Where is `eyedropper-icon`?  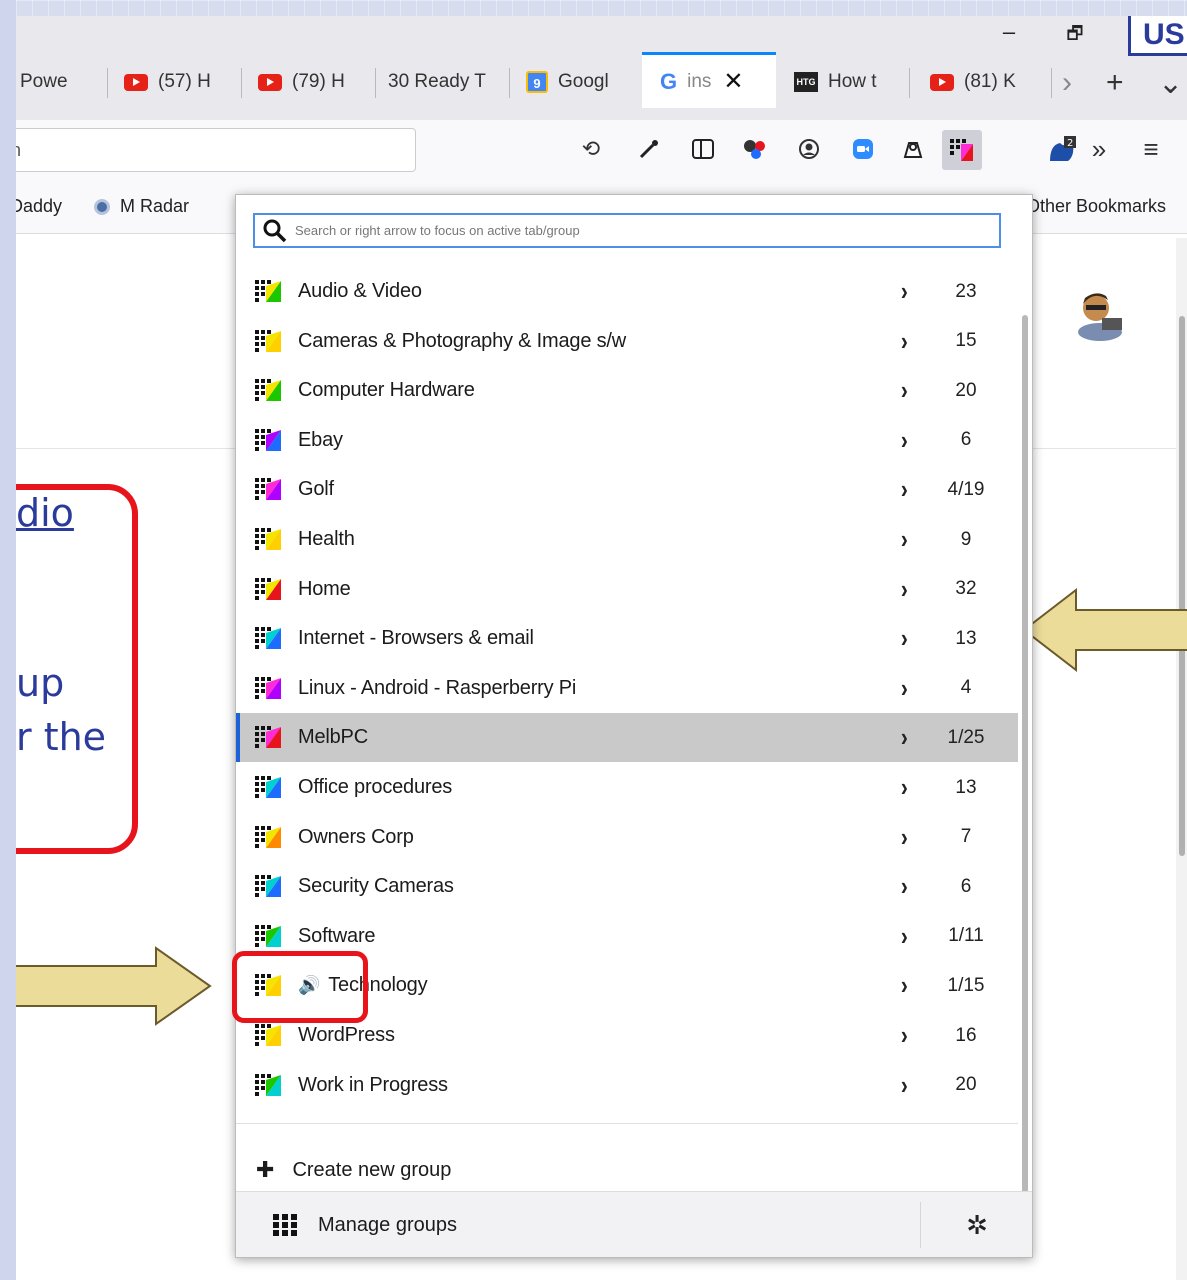 eyedropper-icon is located at coordinates (649, 149).